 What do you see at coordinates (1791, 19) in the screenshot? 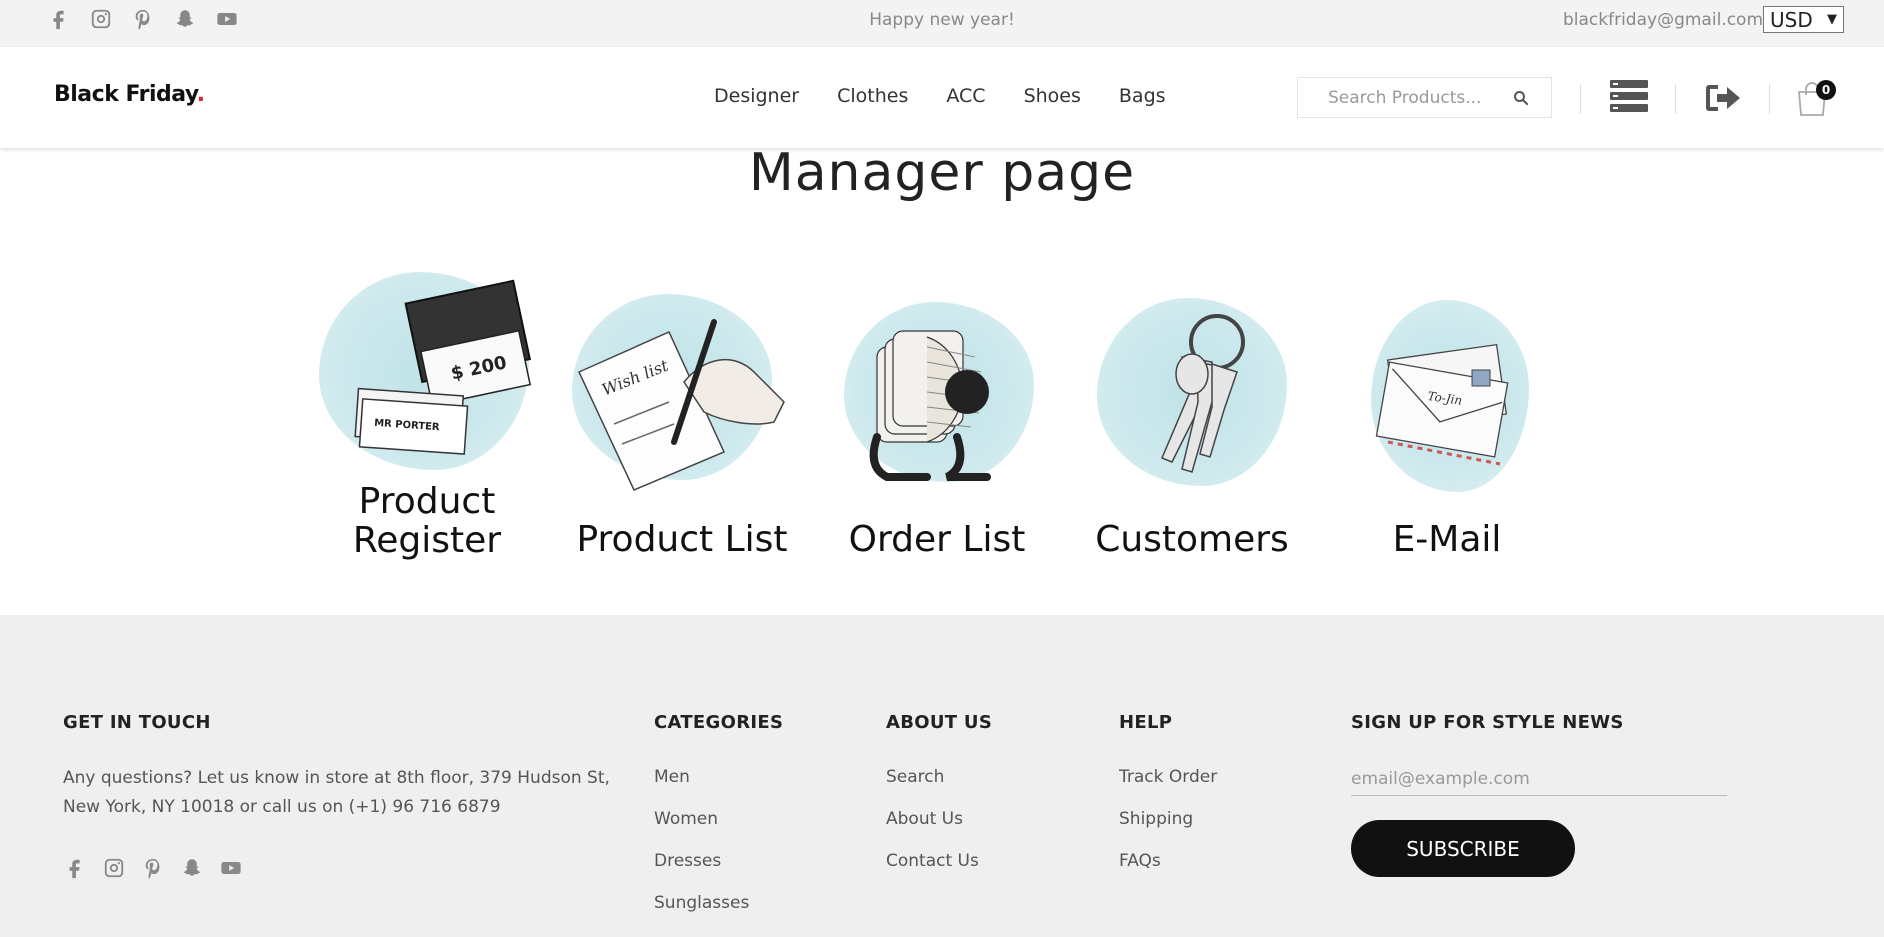
I see `currency-value: USD` at bounding box center [1791, 19].